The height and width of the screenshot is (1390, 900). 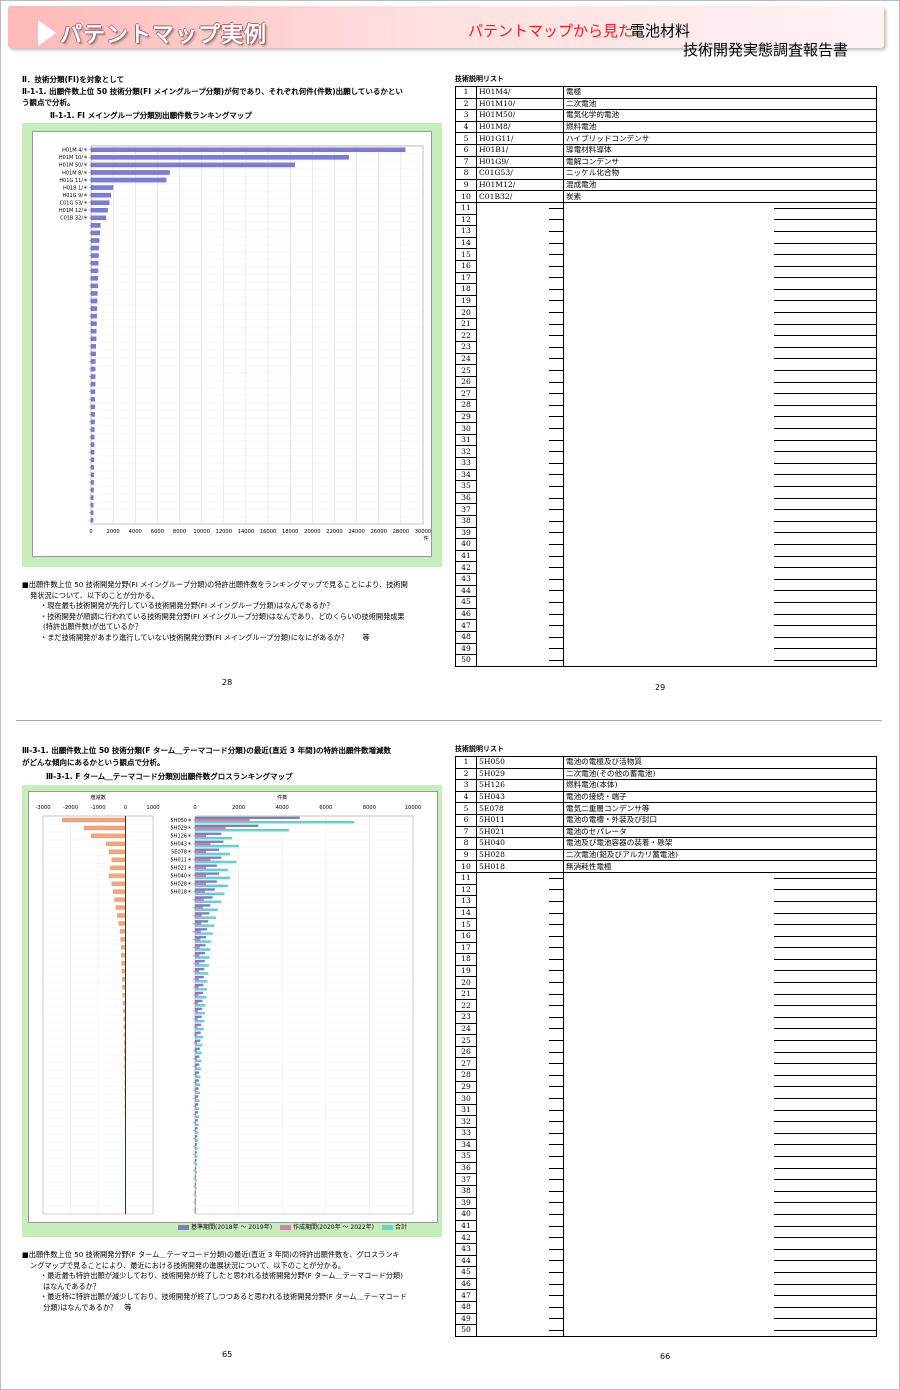 What do you see at coordinates (466, 278) in the screenshot?
I see `row-number: 17` at bounding box center [466, 278].